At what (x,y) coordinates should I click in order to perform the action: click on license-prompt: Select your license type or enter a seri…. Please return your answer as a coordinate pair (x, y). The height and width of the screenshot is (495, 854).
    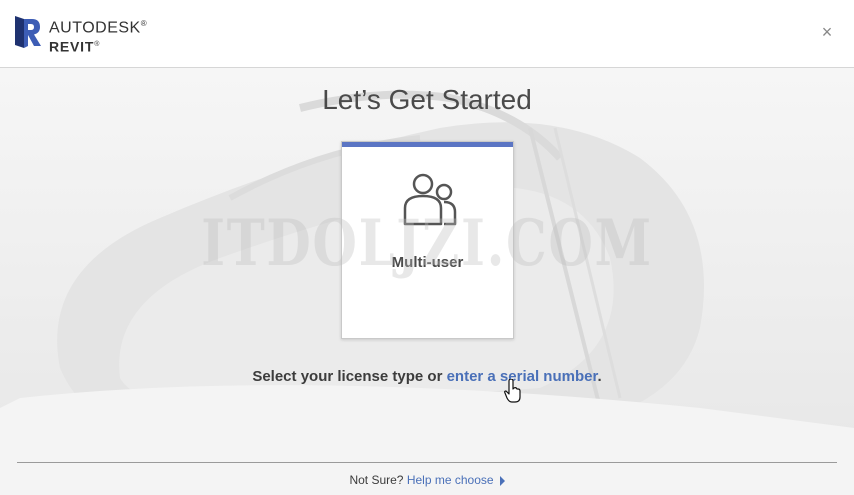
    Looking at the image, I should click on (427, 376).